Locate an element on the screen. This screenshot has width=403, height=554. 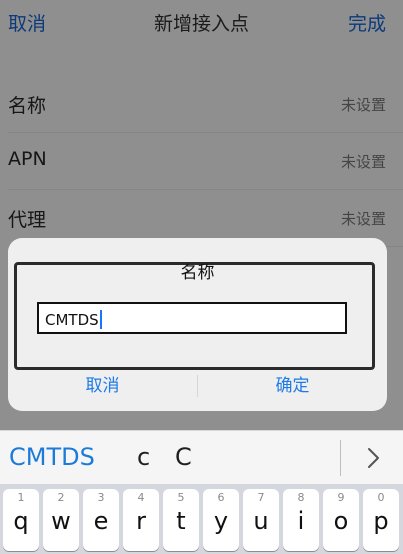
key-letter: e is located at coordinates (101, 521).